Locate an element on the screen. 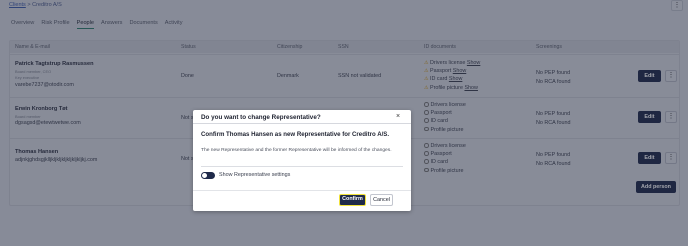  dialog-title: Do you want to change Representative? is located at coordinates (261, 117).